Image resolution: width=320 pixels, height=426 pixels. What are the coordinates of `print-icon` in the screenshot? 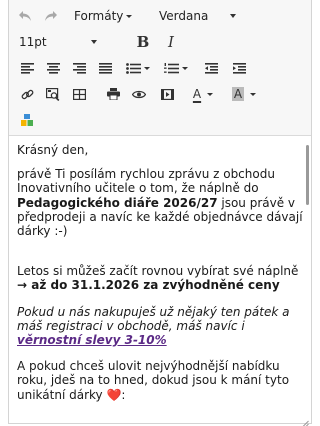 It's located at (113, 94).